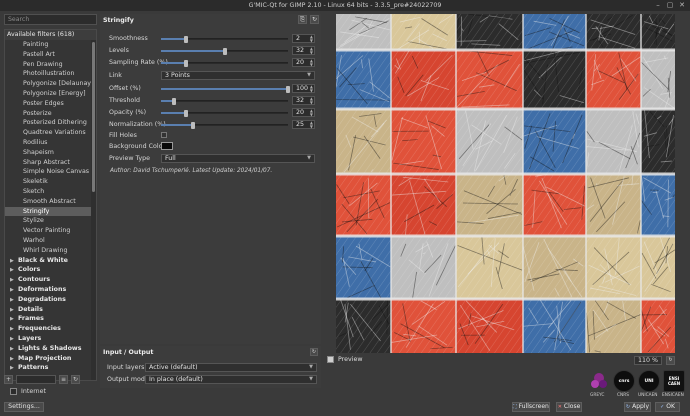 Image resolution: width=690 pixels, height=416 pixels. Describe the element at coordinates (34, 280) in the screenshot. I see `filter-category-label: Contours` at that location.